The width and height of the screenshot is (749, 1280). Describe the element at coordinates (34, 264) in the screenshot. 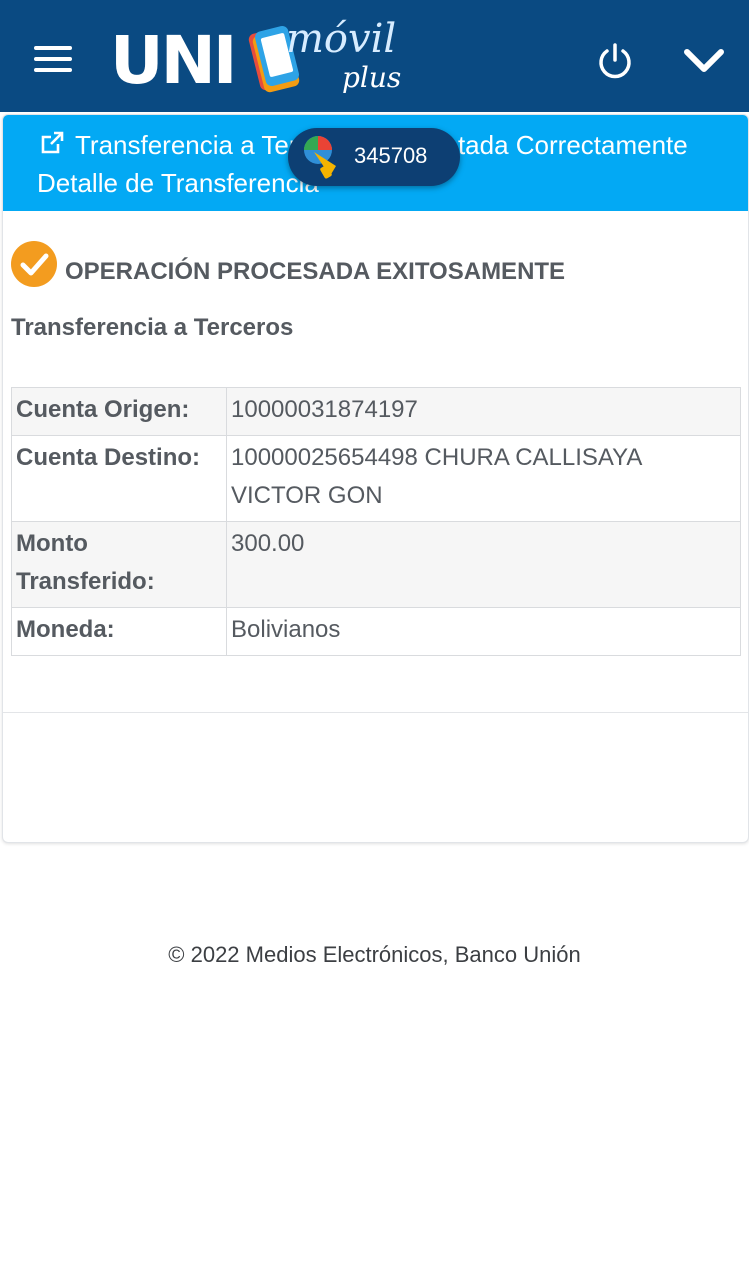

I see `check-circle-icon` at that location.